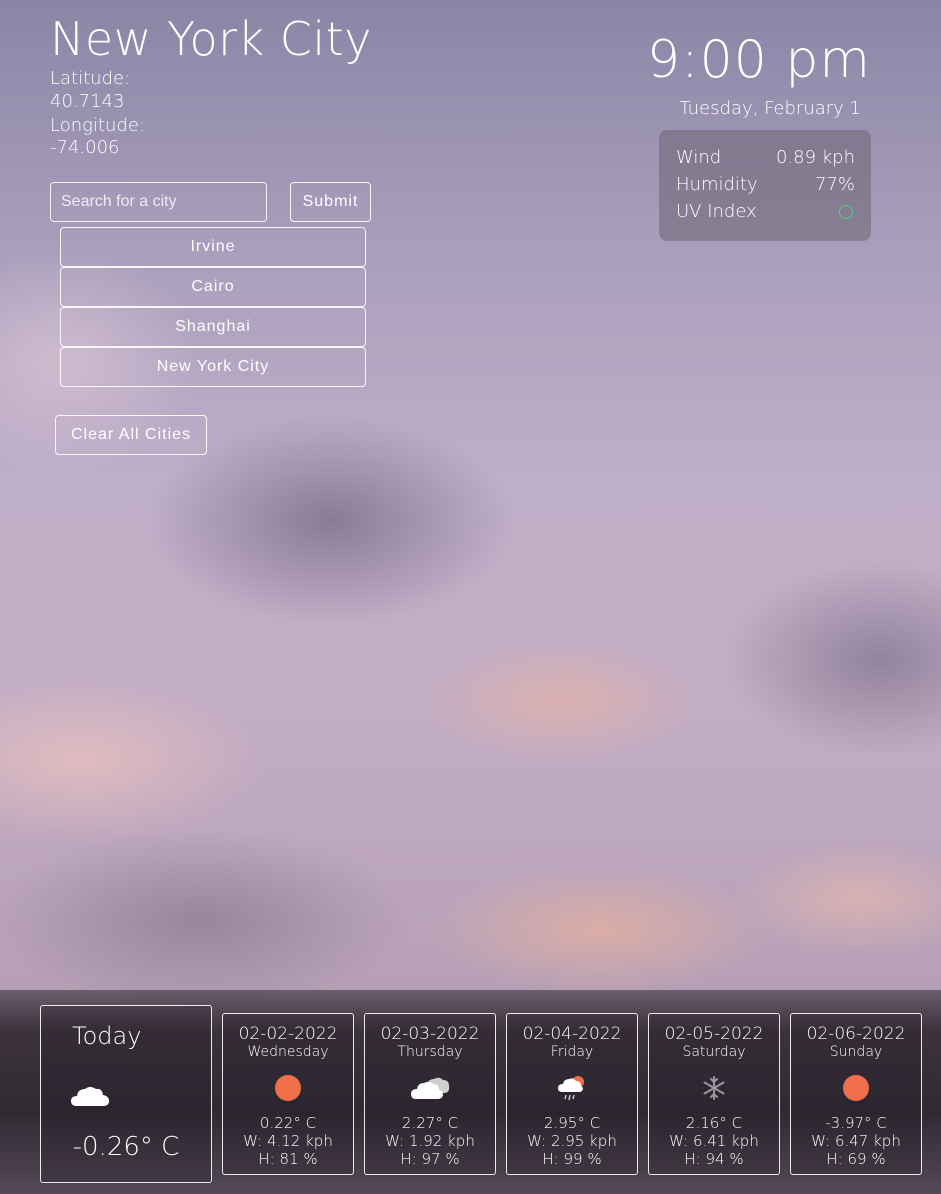 The height and width of the screenshot is (1194, 941). I want to click on forecast-date: 02-02-2022, so click(288, 1034).